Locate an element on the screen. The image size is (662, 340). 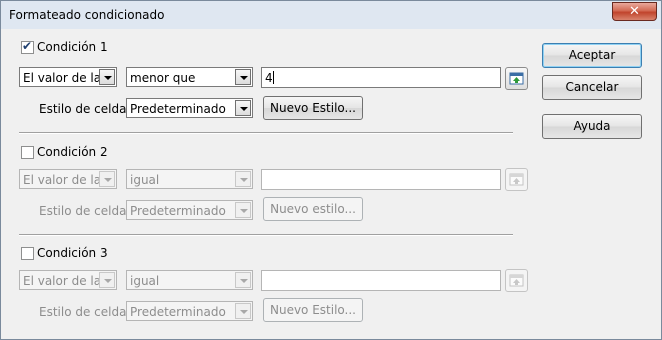
condition-1-style-label: Estilo de celda is located at coordinates (83, 109).